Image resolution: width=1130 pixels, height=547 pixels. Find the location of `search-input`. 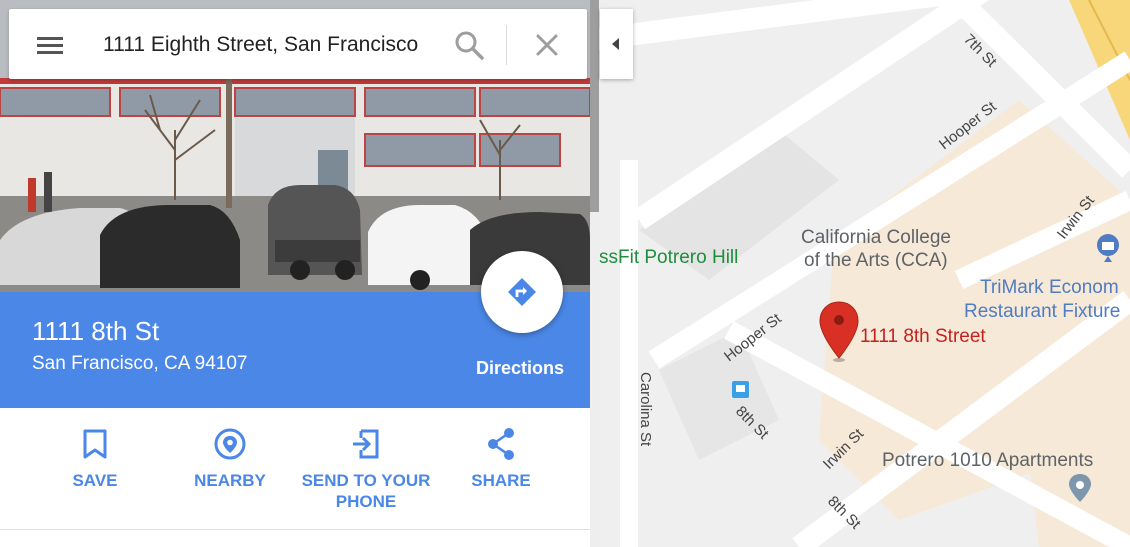

search-input is located at coordinates (273, 45).